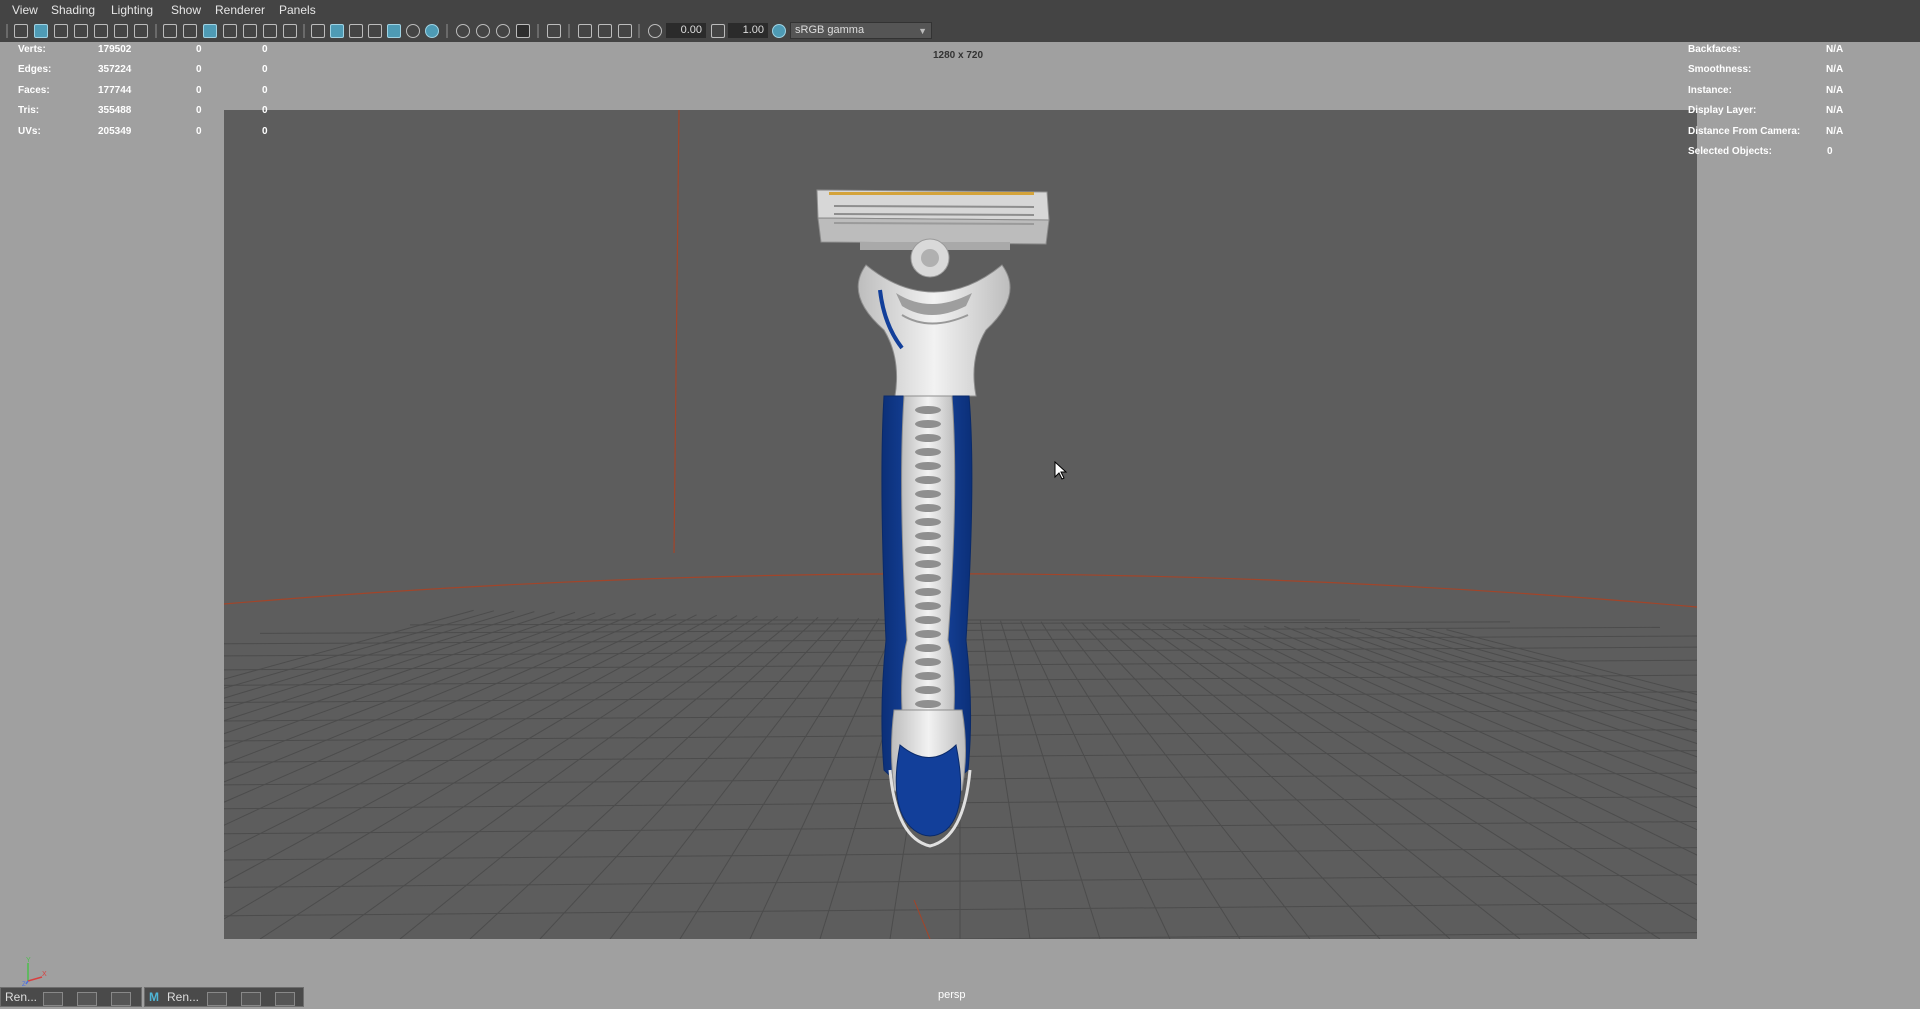  Describe the element at coordinates (394, 31) in the screenshot. I see `textured-icon` at that location.